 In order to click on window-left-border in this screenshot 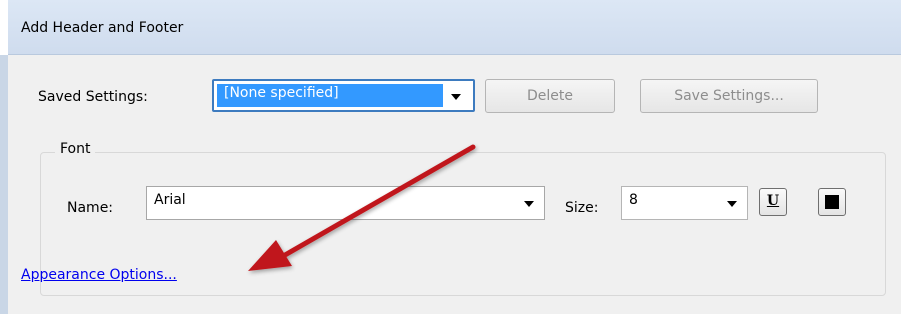, I will do `click(4, 184)`.